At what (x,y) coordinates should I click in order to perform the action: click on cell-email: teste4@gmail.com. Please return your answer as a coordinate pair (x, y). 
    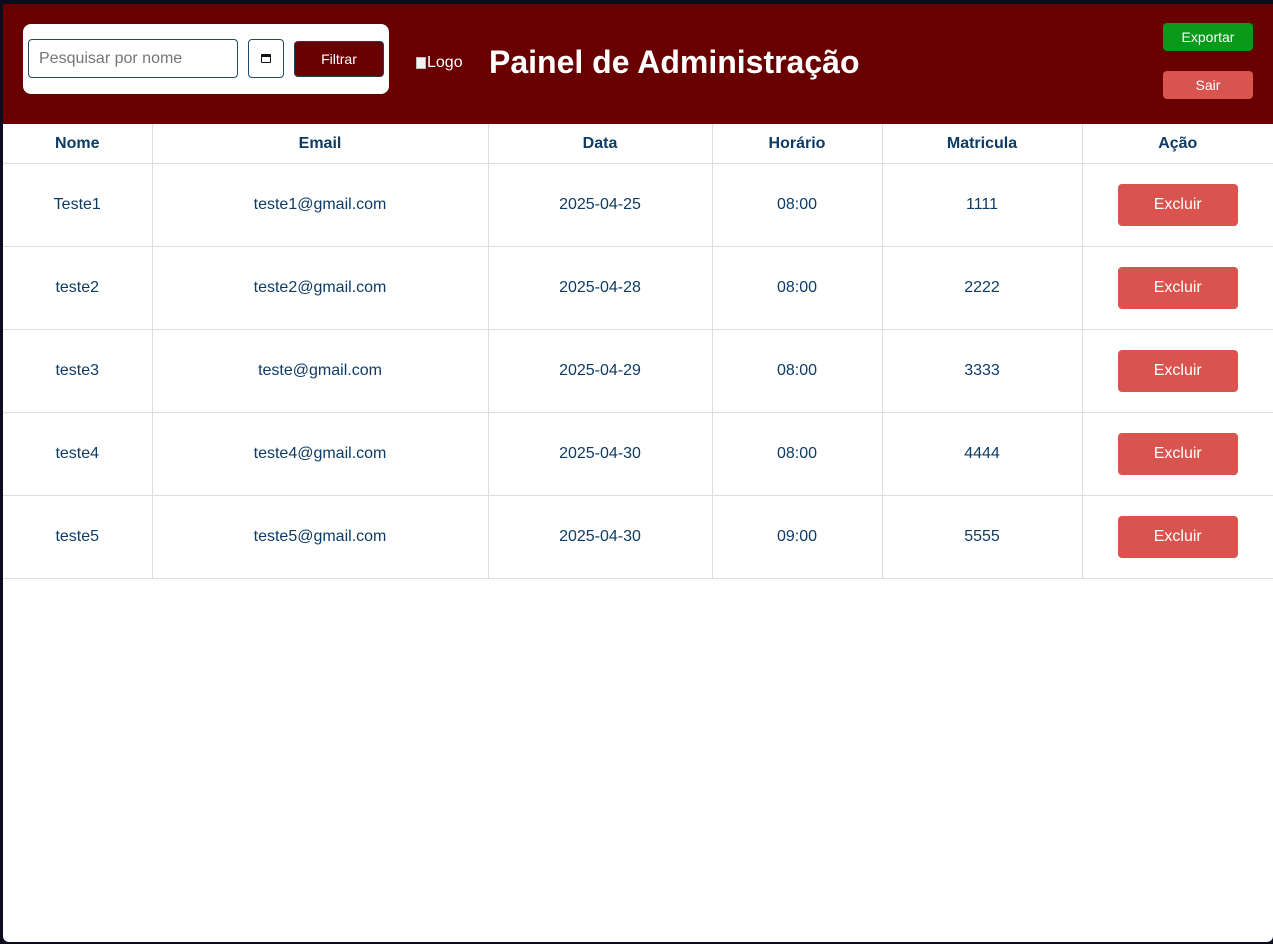
    Looking at the image, I should click on (320, 454).